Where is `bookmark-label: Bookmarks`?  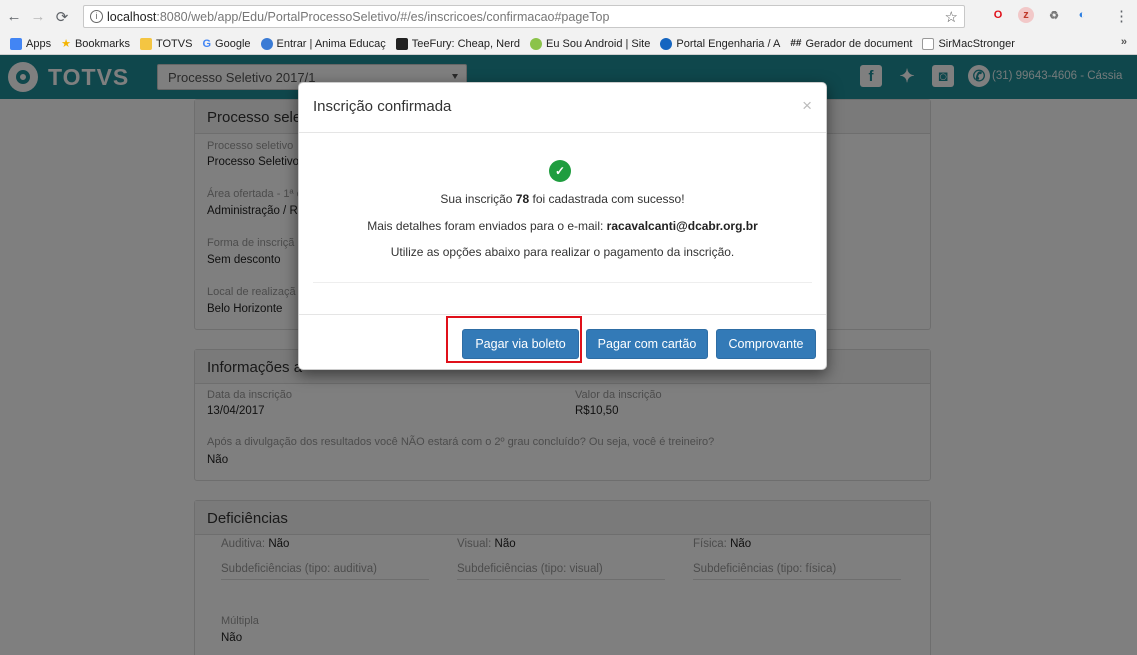
bookmark-label: Bookmarks is located at coordinates (102, 43).